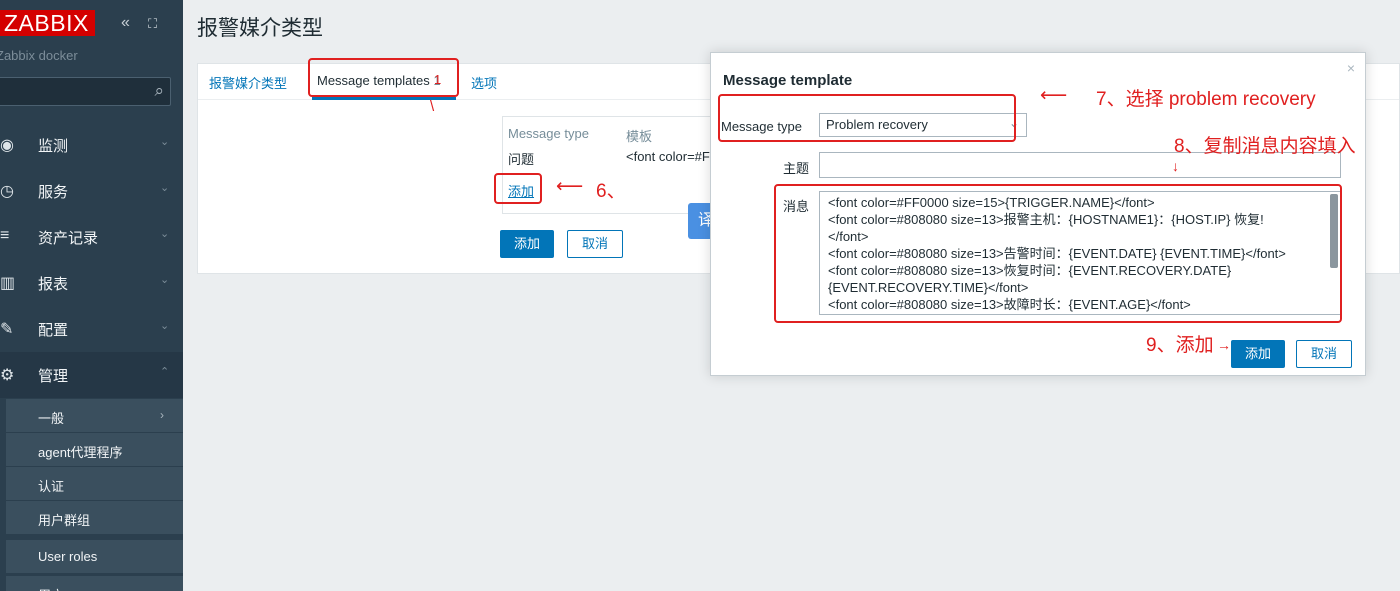  I want to click on chevron-up-icon: ⌃, so click(165, 372).